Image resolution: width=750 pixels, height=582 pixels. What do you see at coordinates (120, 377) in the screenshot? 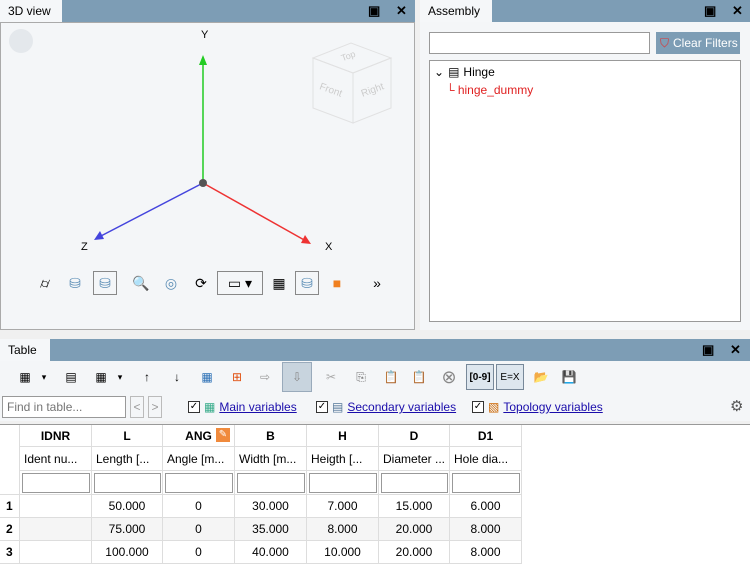
I see `insert-dropdown: ▾` at bounding box center [120, 377].